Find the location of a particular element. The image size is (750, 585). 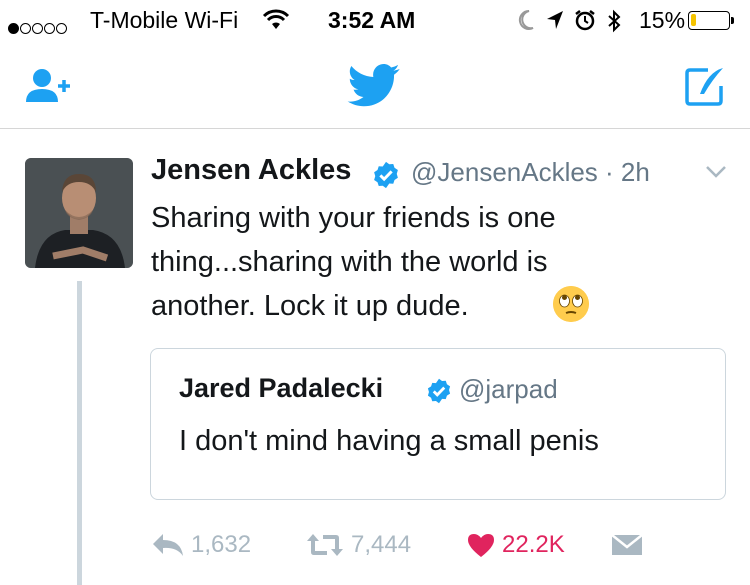

quoted-author-name: Jared Padalecki is located at coordinates (281, 388).